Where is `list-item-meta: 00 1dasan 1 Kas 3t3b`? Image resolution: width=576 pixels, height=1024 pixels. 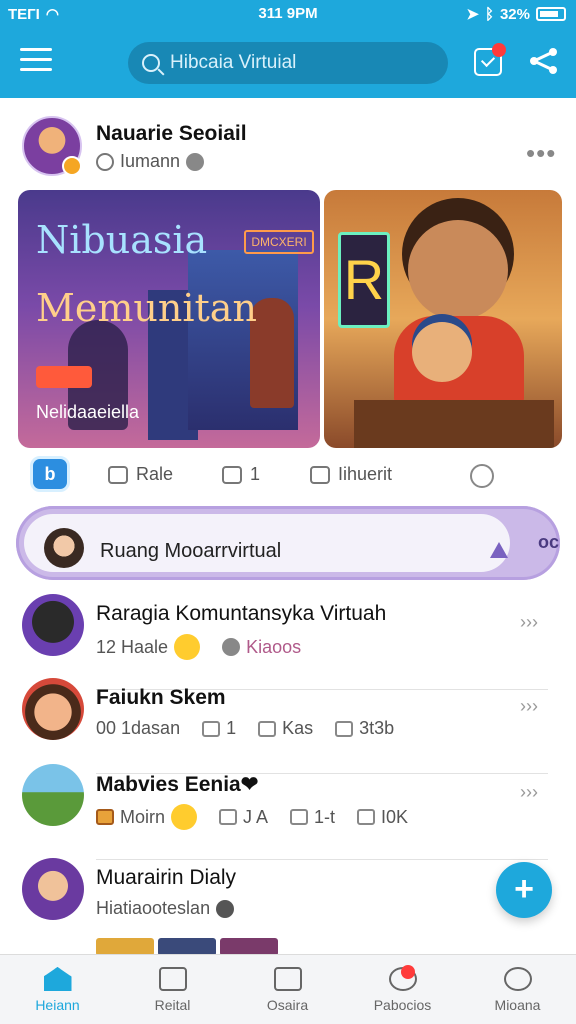
list-item-meta: 00 1dasan 1 Kas 3t3b is located at coordinates (256, 728).